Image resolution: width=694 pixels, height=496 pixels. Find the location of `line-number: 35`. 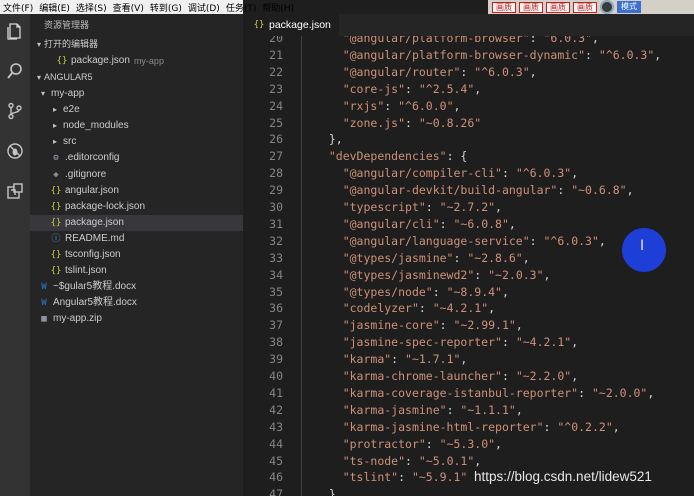

line-number: 35 is located at coordinates (276, 291).